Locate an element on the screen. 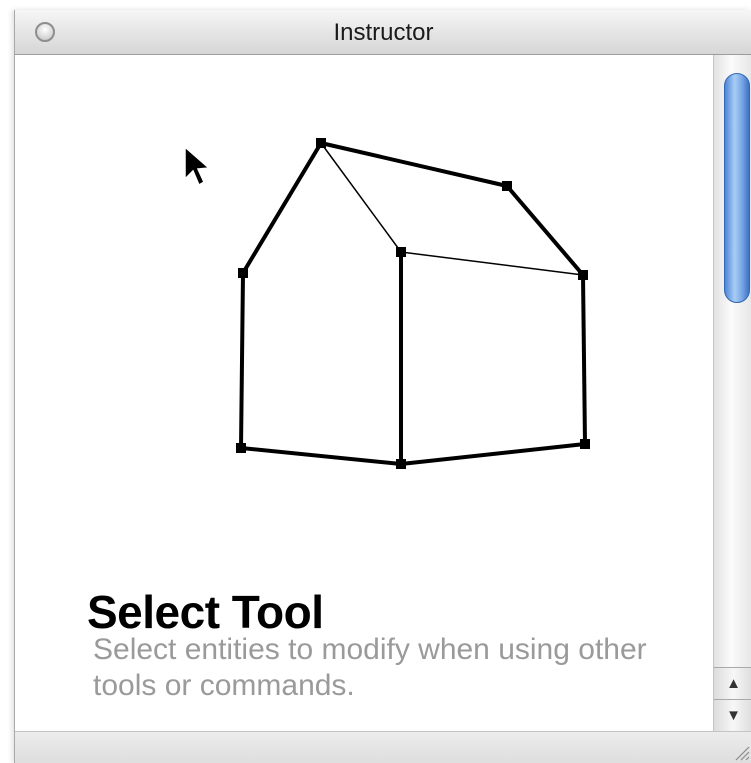  vertex-right-eave is located at coordinates (583, 275).